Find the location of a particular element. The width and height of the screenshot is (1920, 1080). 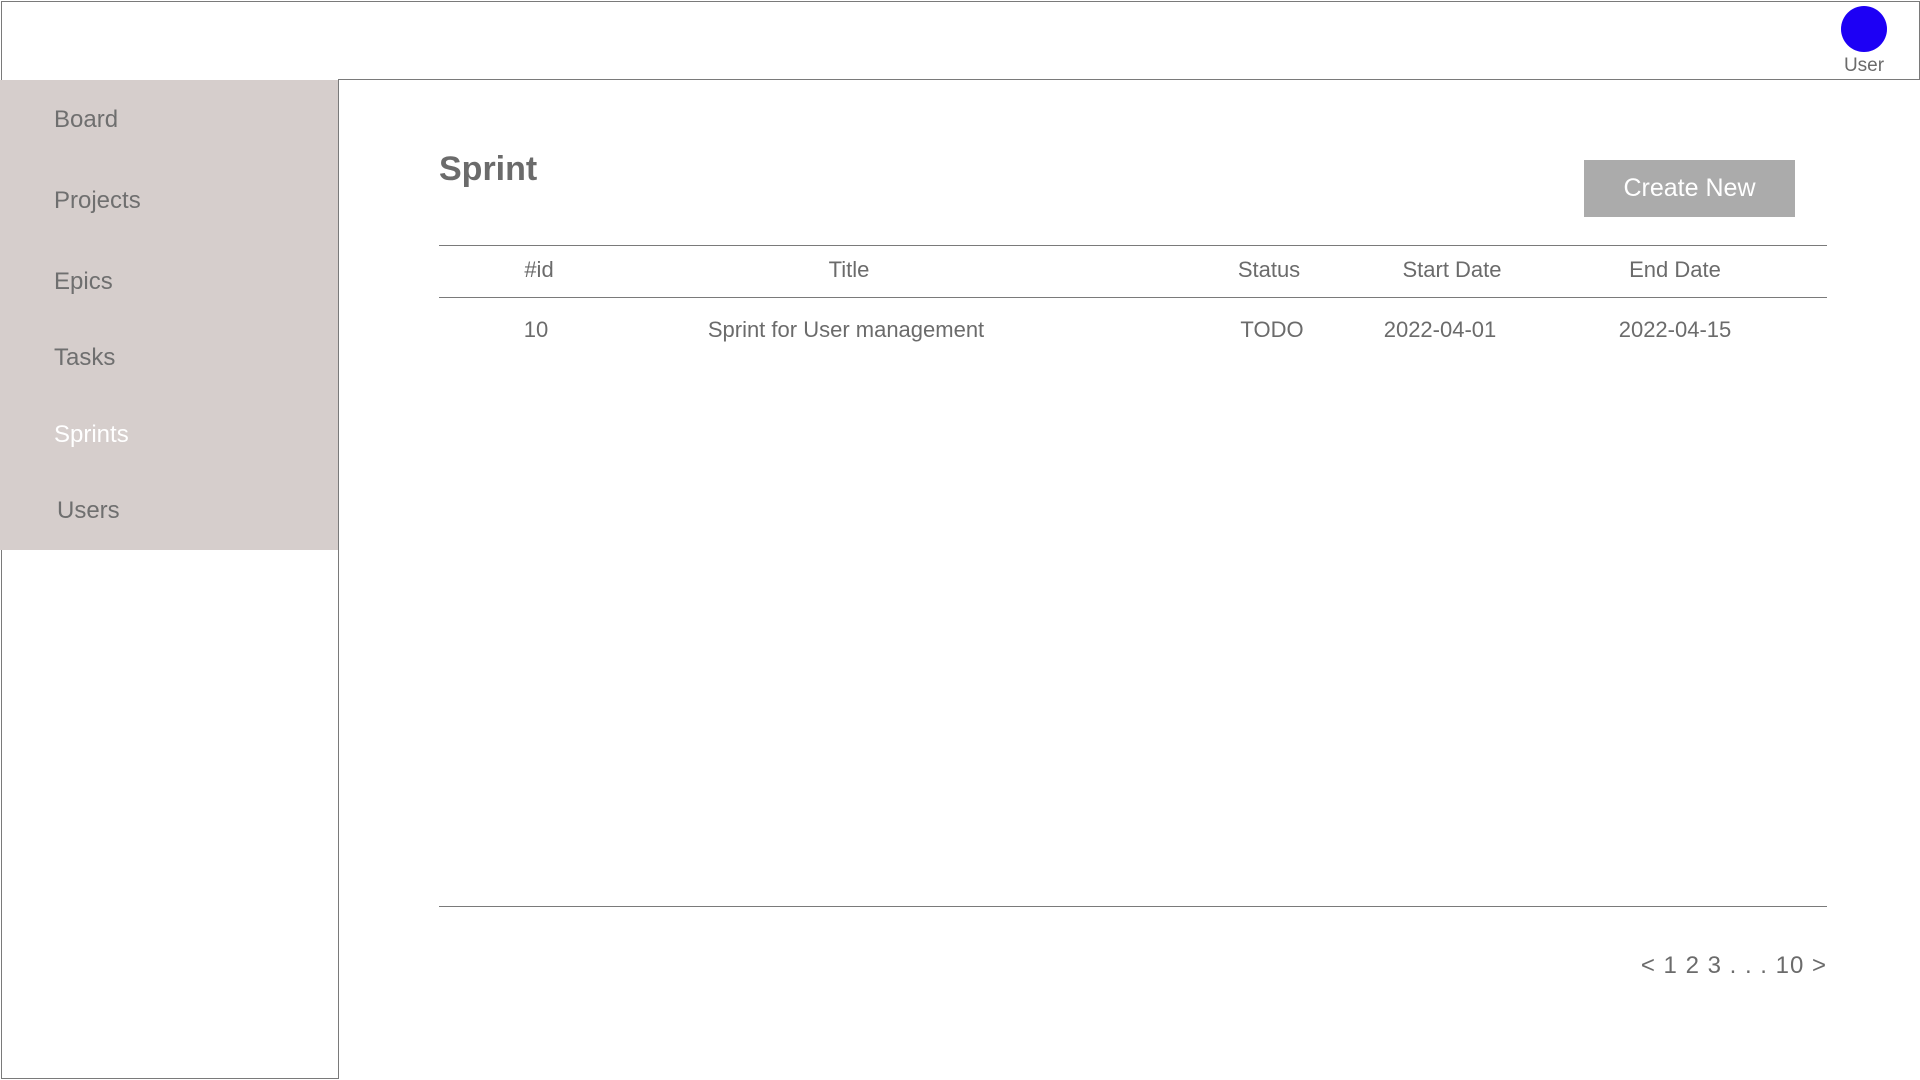

sidebar-item-epics: Epics is located at coordinates (83, 282).